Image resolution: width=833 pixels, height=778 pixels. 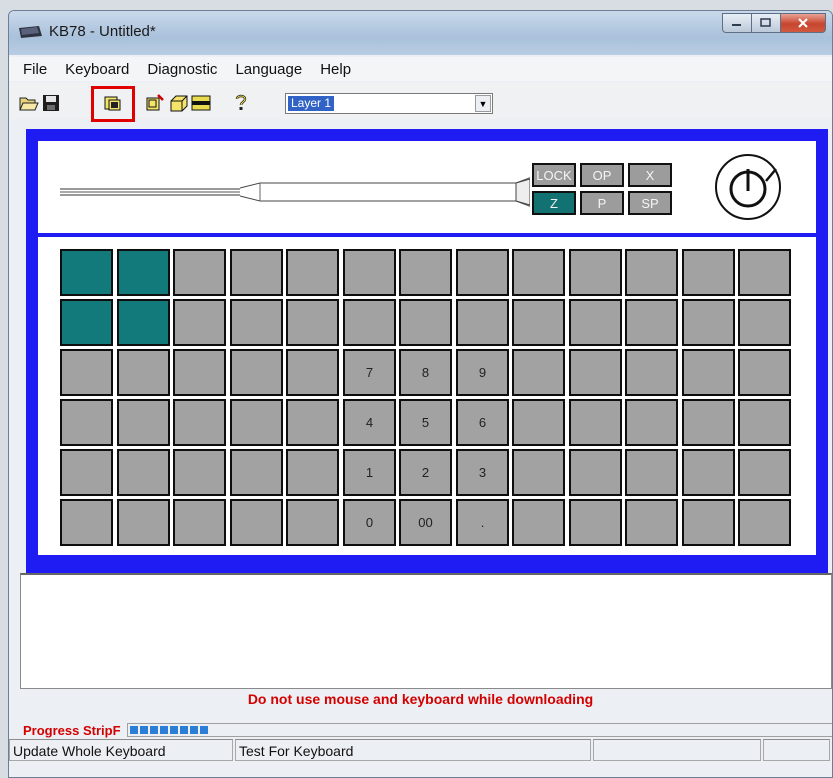 What do you see at coordinates (312, 472) in the screenshot?
I see `key-r4-c4` at bounding box center [312, 472].